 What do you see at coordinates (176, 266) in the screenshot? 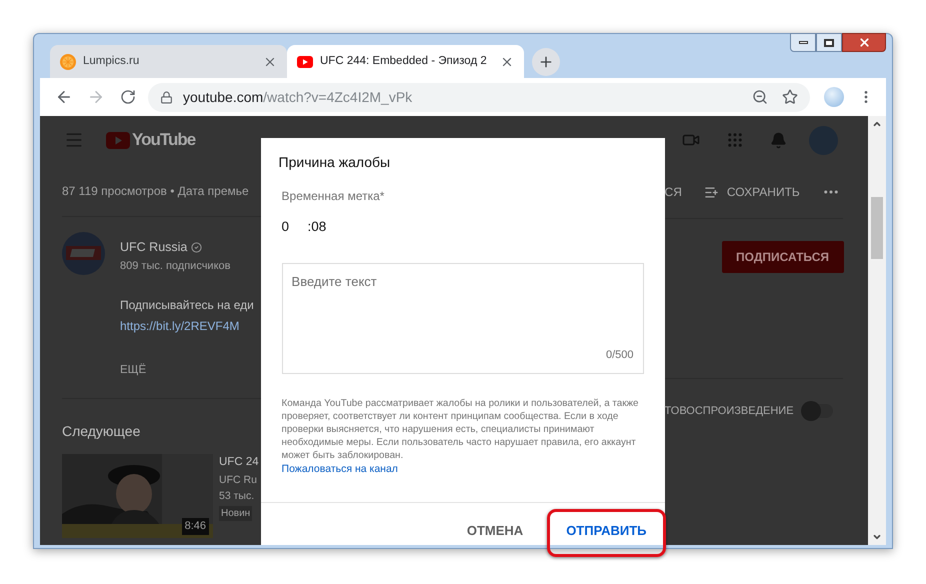
I see `subscriber-count: 809 тыс. подписчиков` at bounding box center [176, 266].